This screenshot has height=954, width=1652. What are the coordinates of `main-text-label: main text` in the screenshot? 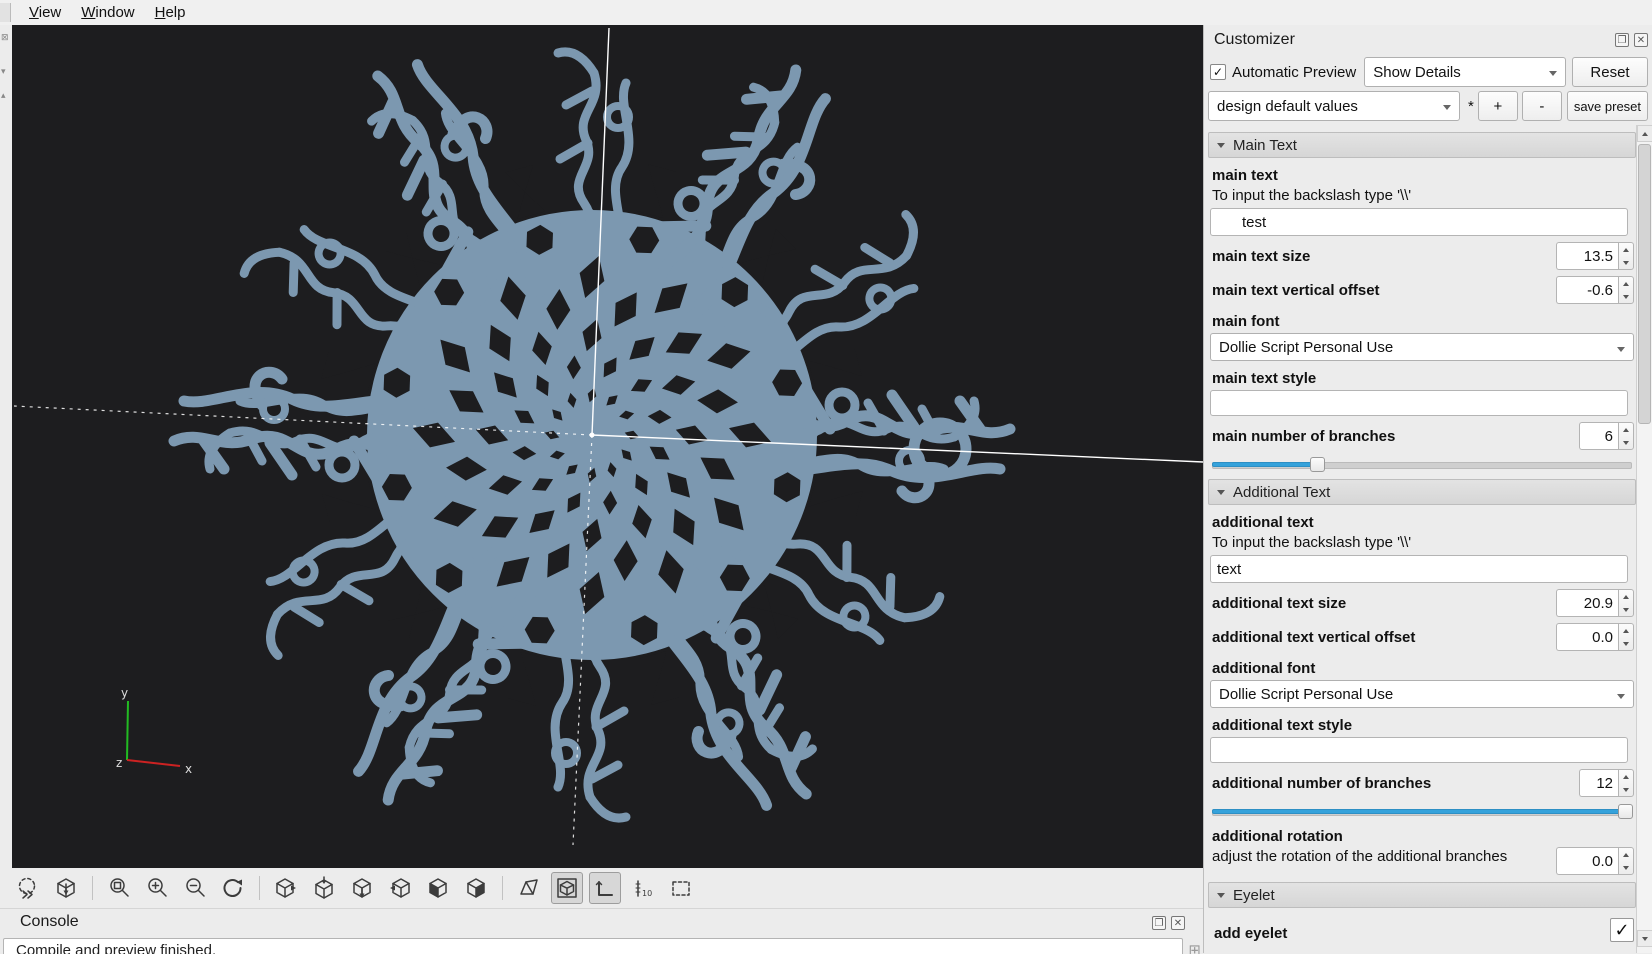 It's located at (1245, 175).